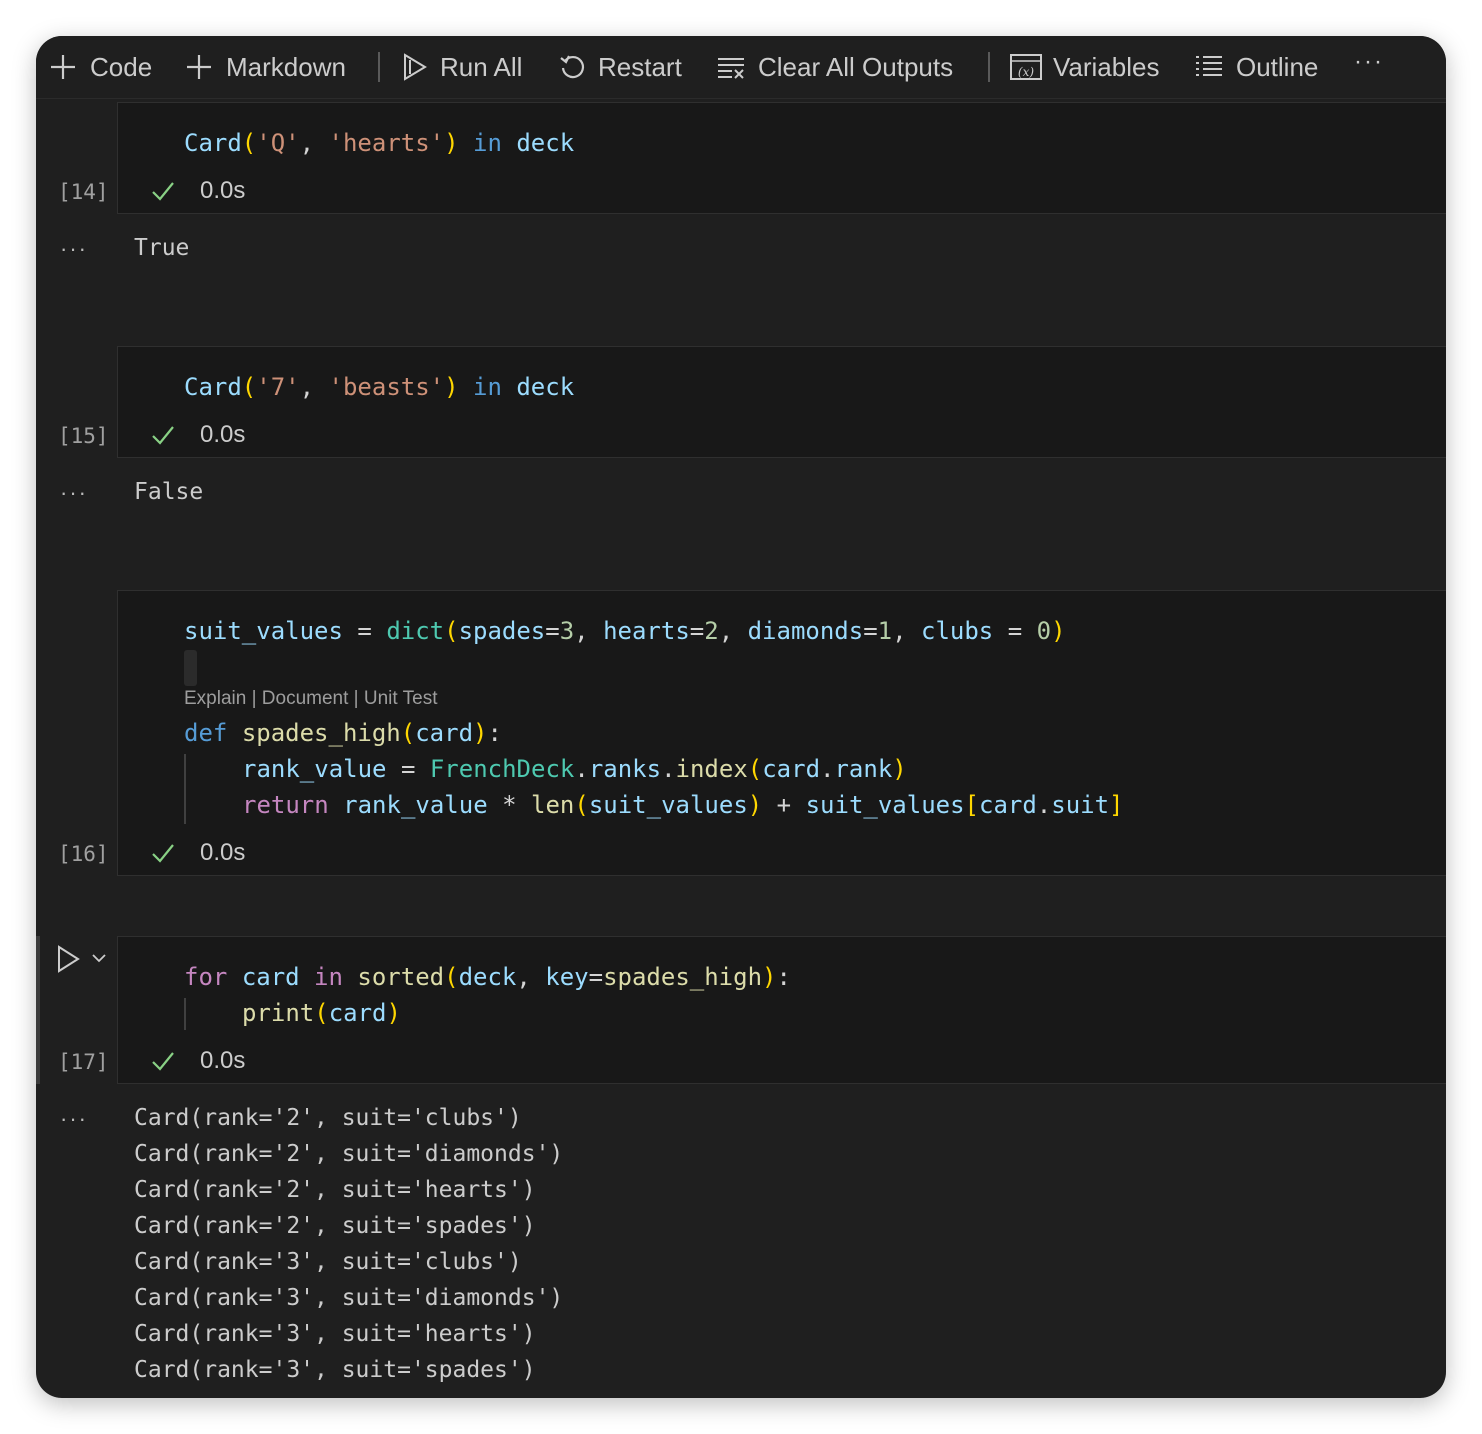 Image resolution: width=1482 pixels, height=1434 pixels. Describe the element at coordinates (335, 1226) in the screenshot. I see `output-line: Card(rank='2', suit='spades')` at that location.